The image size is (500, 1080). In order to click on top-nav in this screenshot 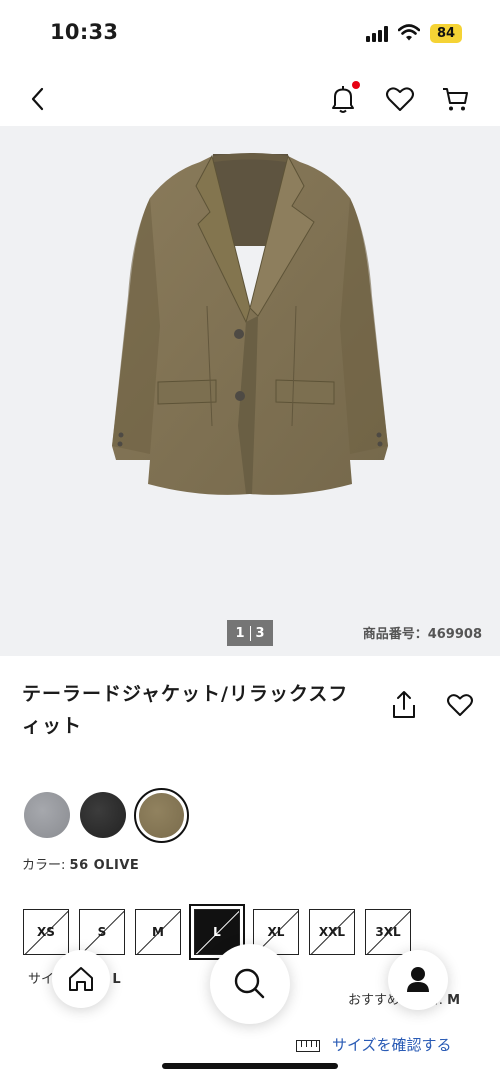, I will do `click(250, 99)`.